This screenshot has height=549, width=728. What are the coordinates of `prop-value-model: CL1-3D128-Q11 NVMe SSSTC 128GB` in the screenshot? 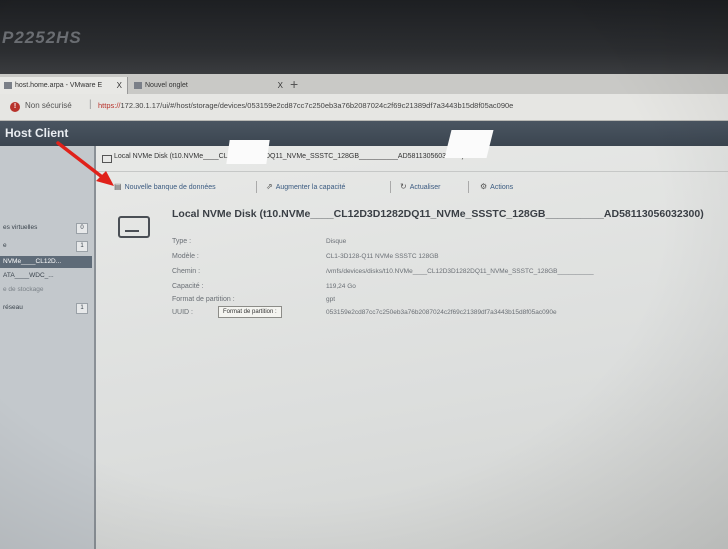 It's located at (382, 256).